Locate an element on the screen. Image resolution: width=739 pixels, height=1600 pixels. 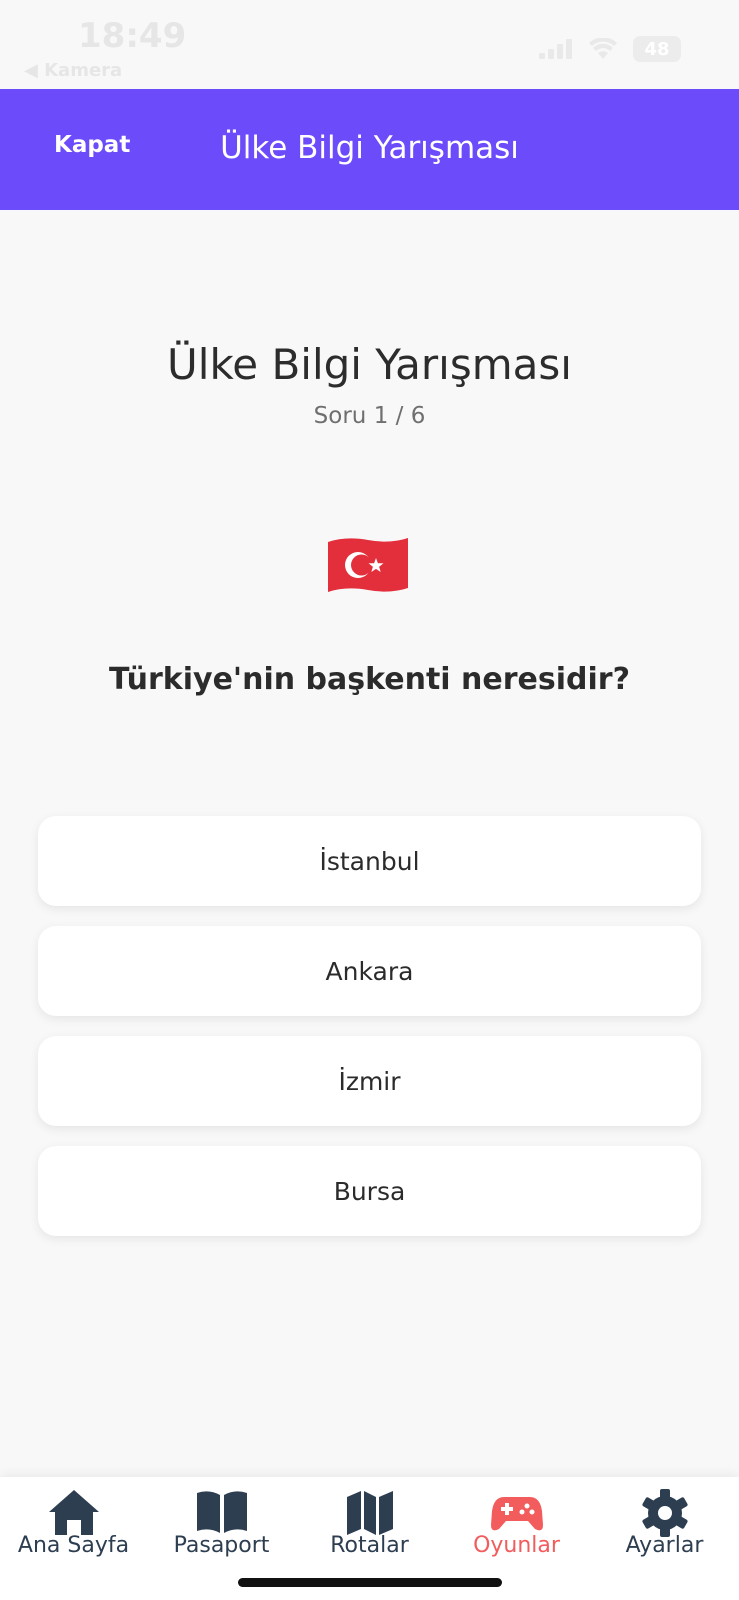
answer-option: İzmir is located at coordinates (369, 1081).